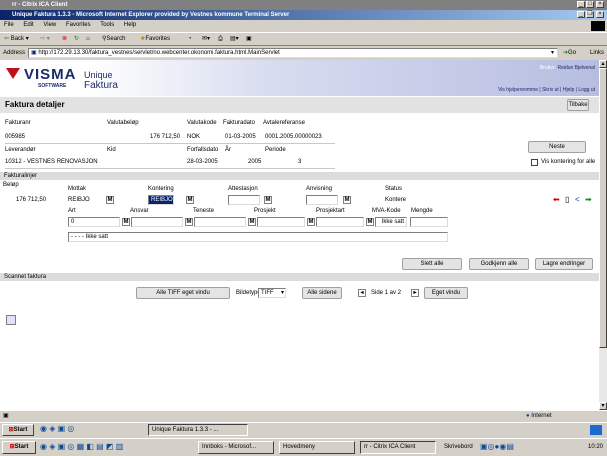 This screenshot has width=607, height=456. Describe the element at coordinates (347, 200) in the screenshot. I see `anvisning-lookup-icon: M` at that location.